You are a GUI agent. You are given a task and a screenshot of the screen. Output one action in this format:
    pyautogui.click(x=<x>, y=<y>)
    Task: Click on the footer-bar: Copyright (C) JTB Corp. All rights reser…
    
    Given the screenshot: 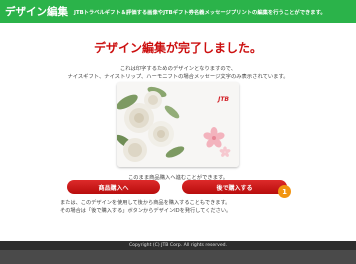 What is the action you would take?
    pyautogui.click(x=178, y=245)
    